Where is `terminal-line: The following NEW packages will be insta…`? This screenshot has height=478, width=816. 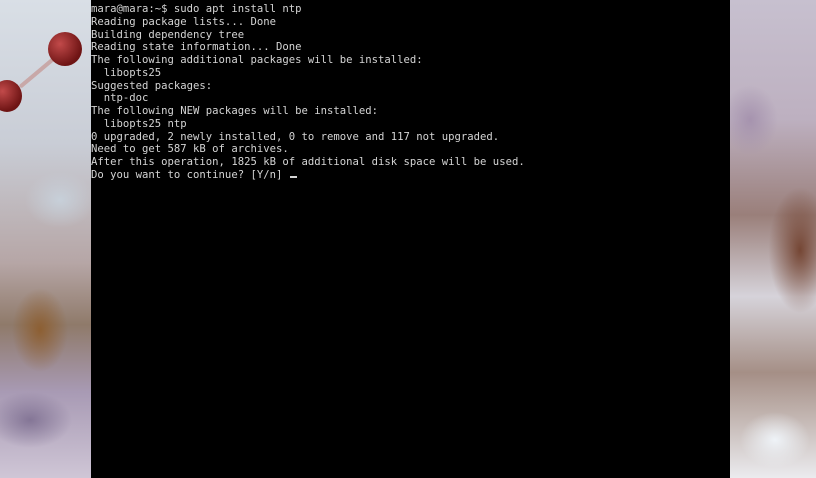 terminal-line: The following NEW packages will be insta… is located at coordinates (235, 111).